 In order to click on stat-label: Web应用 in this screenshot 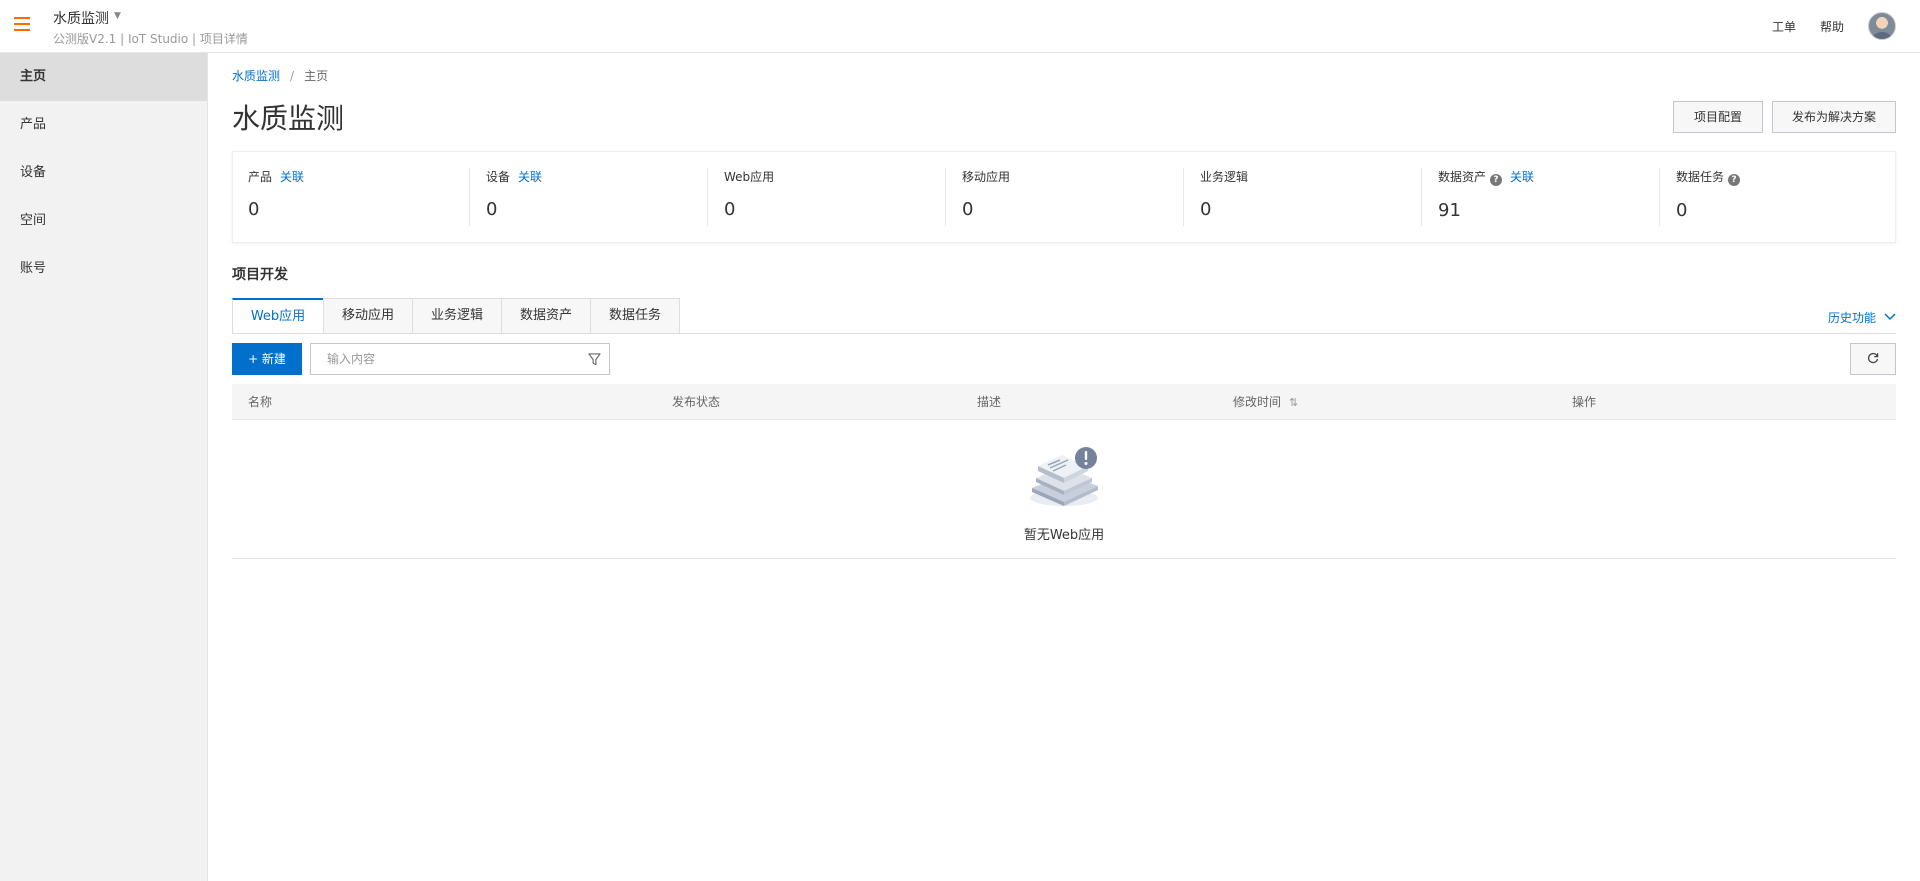, I will do `click(749, 177)`.